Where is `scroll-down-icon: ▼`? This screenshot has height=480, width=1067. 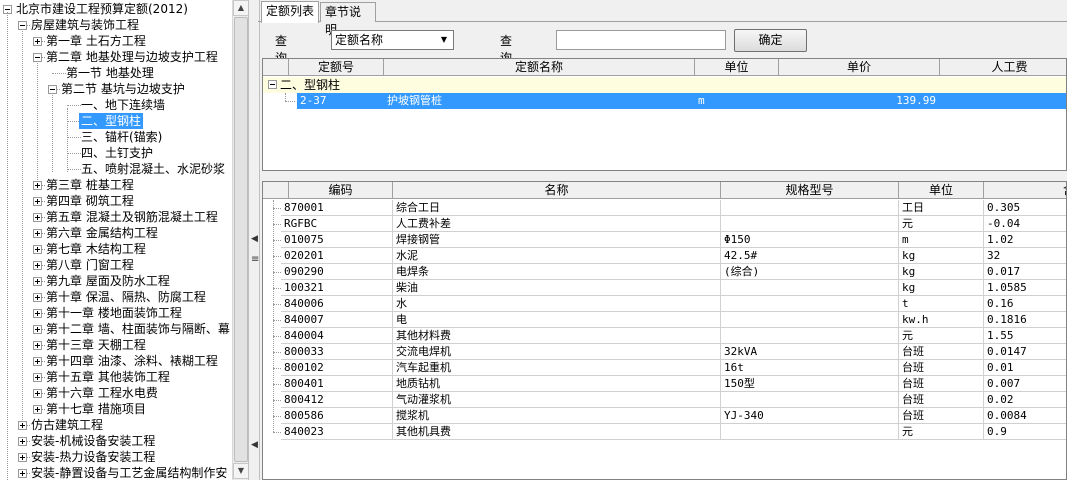 scroll-down-icon: ▼ is located at coordinates (241, 471).